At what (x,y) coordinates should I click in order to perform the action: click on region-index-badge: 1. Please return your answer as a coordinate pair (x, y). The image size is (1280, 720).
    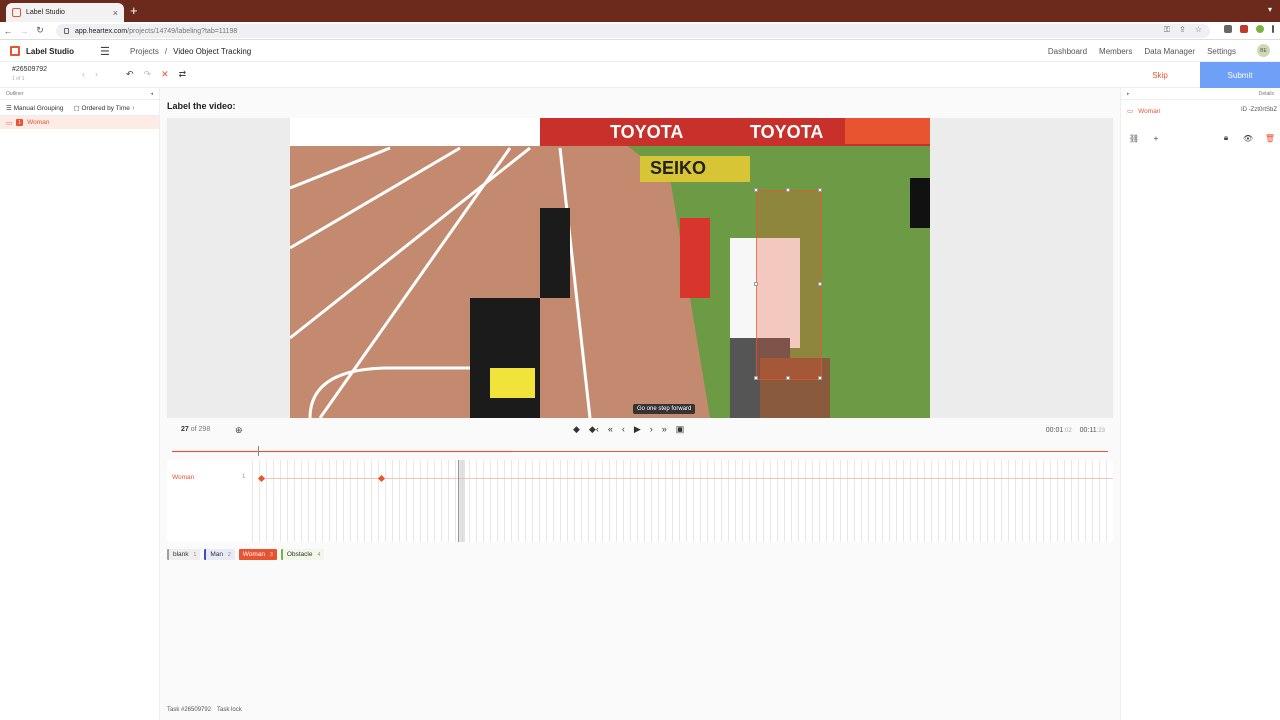
    Looking at the image, I should click on (20, 122).